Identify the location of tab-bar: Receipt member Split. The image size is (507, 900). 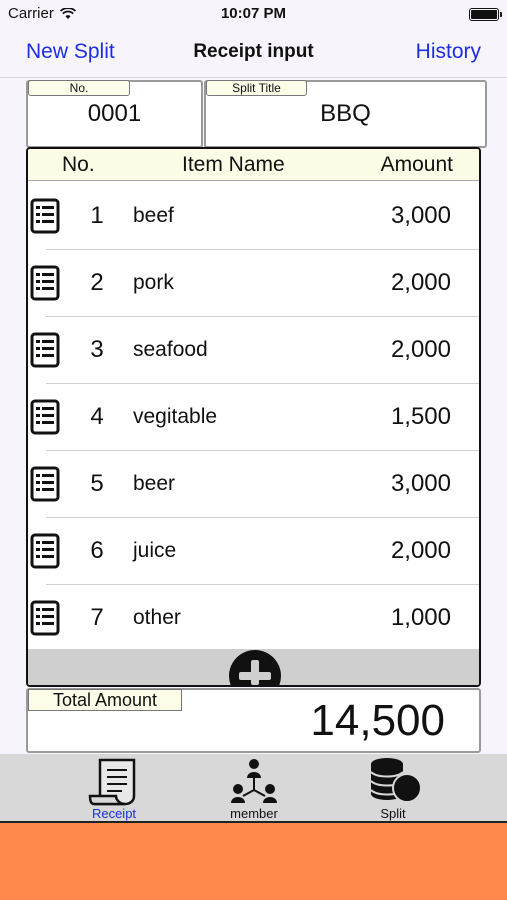
(253, 787).